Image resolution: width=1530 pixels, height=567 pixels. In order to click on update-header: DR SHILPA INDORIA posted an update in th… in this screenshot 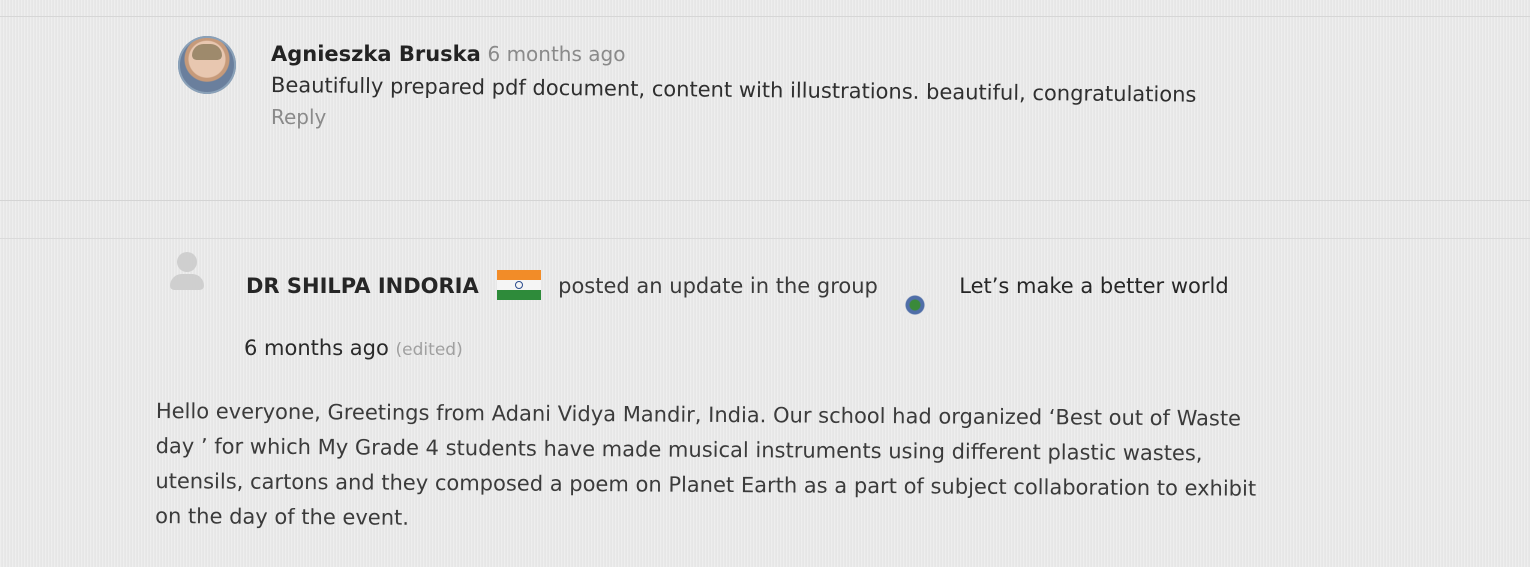, I will do `click(796, 295)`.